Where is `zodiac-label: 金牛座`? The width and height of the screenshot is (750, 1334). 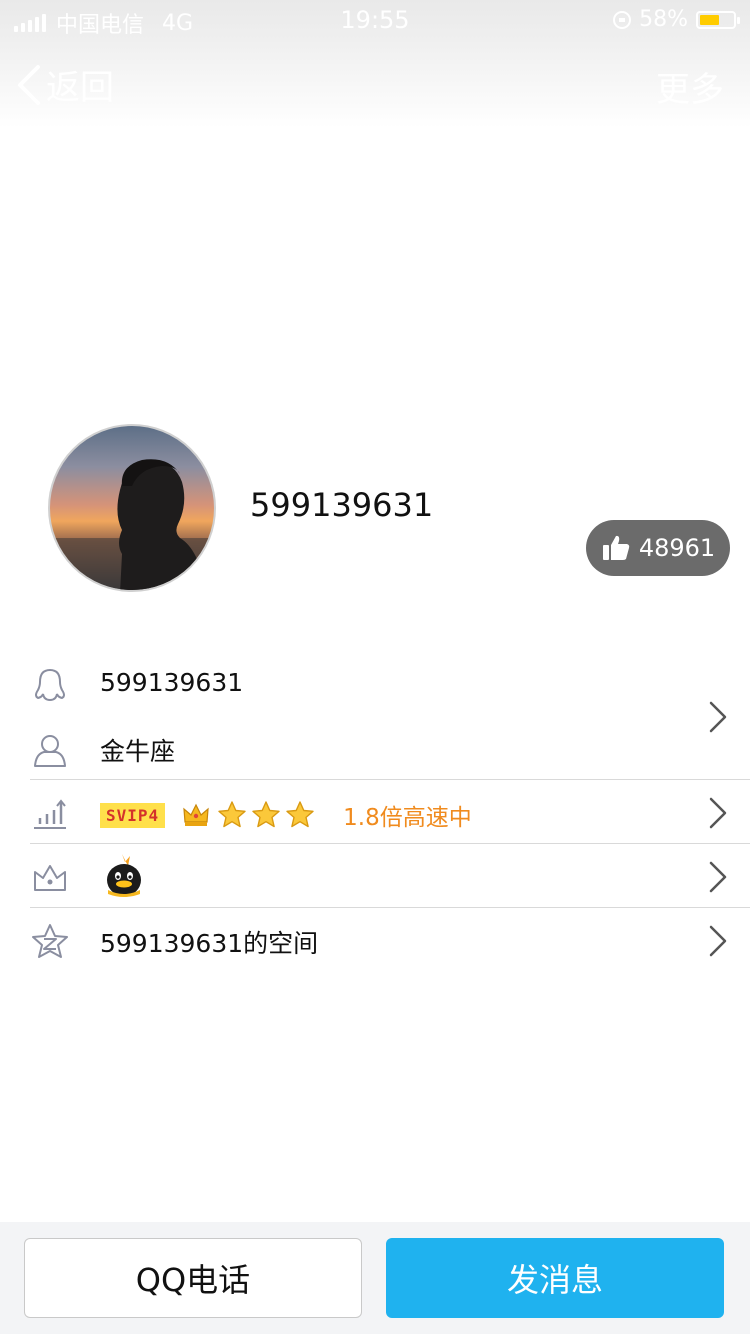 zodiac-label: 金牛座 is located at coordinates (138, 751).